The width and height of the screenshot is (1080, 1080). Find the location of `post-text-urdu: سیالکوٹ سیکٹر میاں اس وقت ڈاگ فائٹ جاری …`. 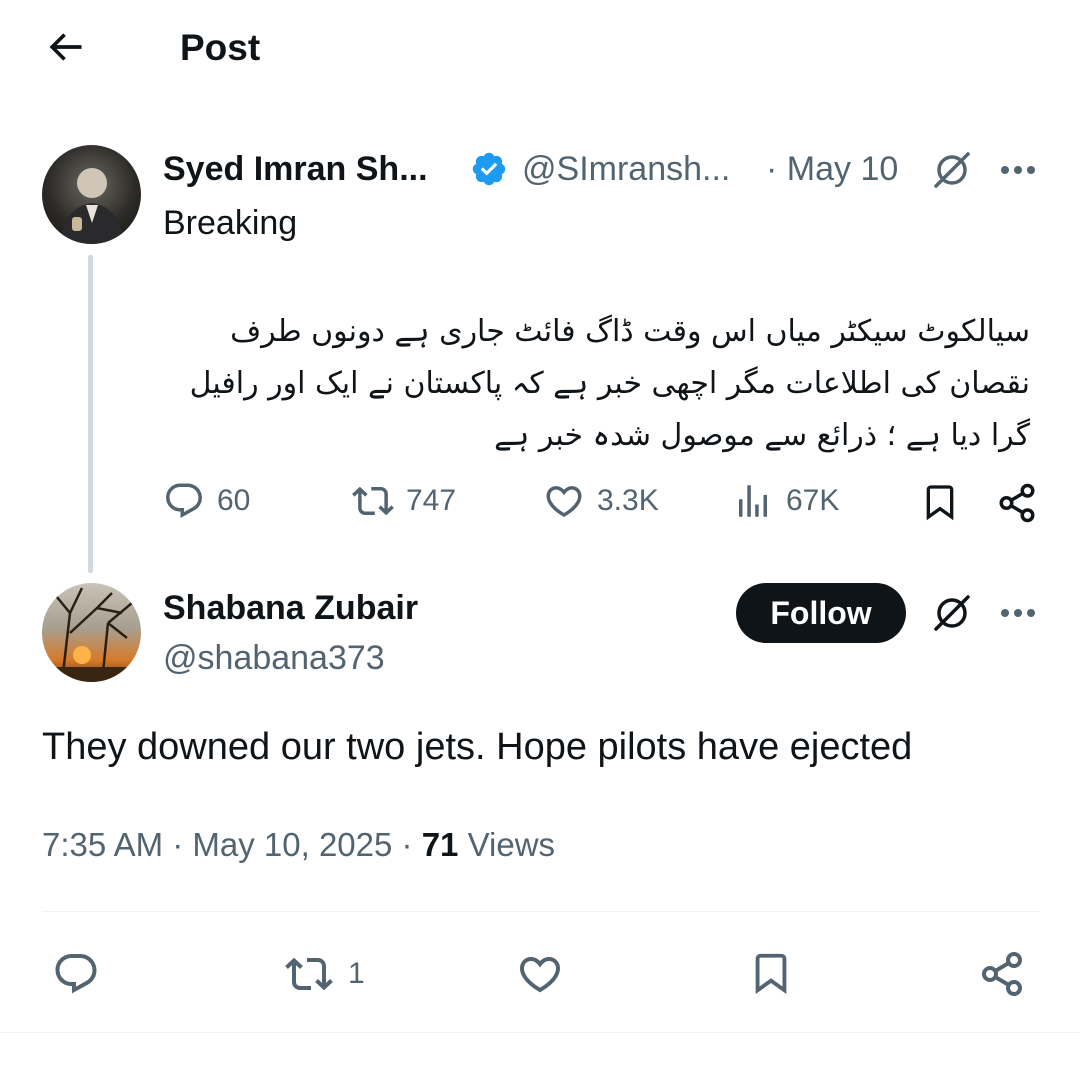

post-text-urdu: سیالکوٹ سیکٹر میاں اس وقت ڈاگ فائٹ جاری … is located at coordinates (609, 383).